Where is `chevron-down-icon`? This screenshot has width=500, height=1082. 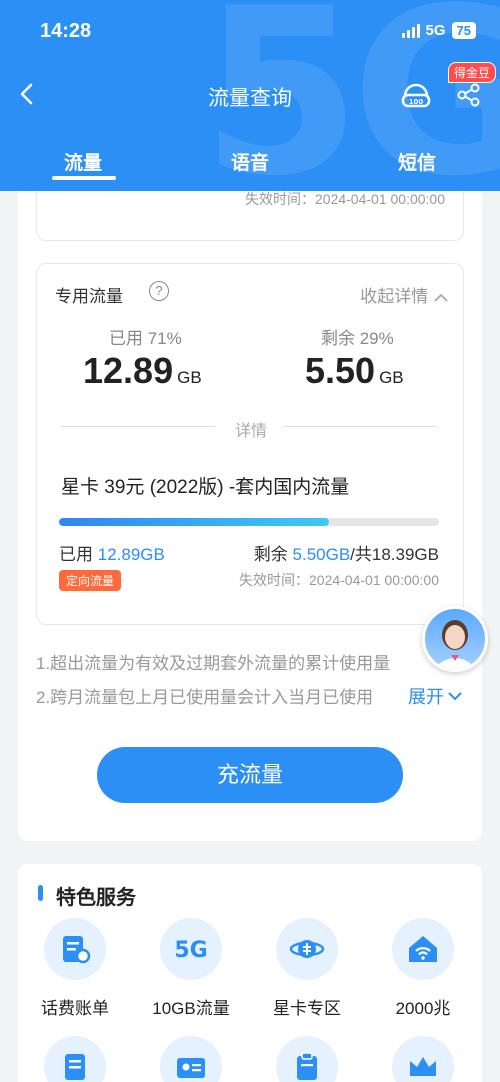 chevron-down-icon is located at coordinates (455, 696).